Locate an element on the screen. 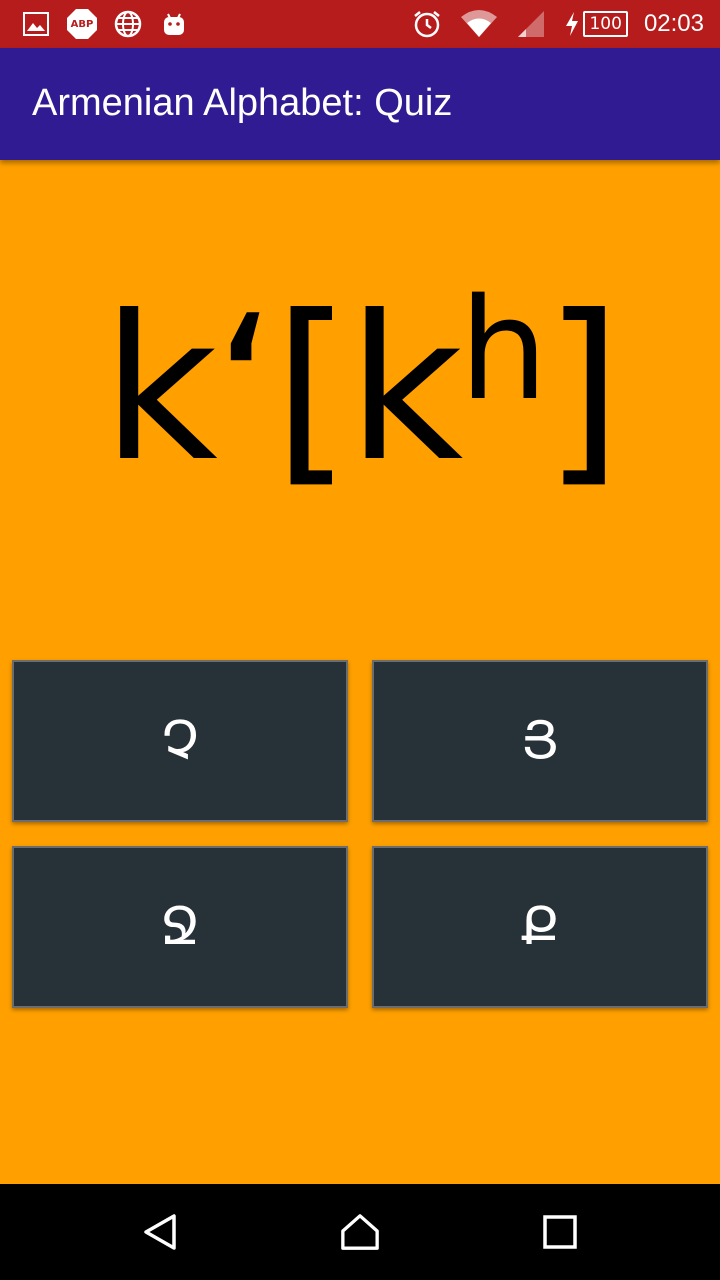  home-icon is located at coordinates (360, 1232).